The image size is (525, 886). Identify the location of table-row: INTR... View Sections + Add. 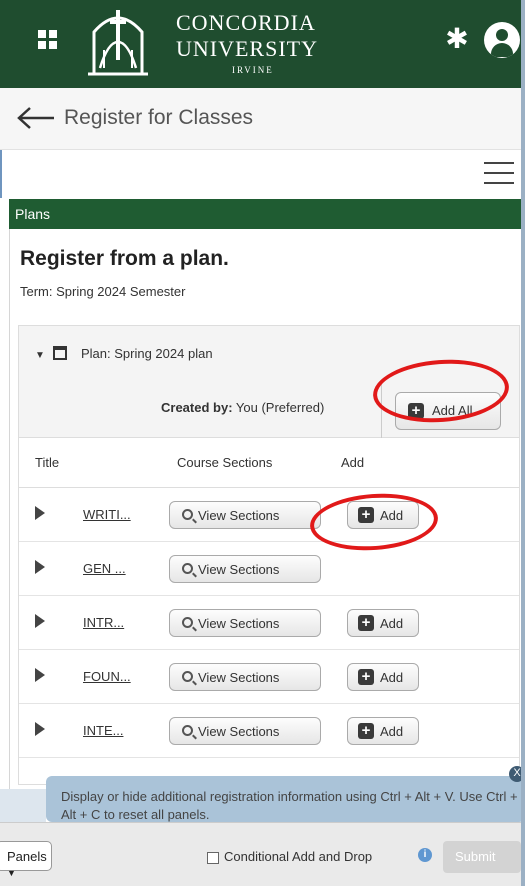
(269, 623).